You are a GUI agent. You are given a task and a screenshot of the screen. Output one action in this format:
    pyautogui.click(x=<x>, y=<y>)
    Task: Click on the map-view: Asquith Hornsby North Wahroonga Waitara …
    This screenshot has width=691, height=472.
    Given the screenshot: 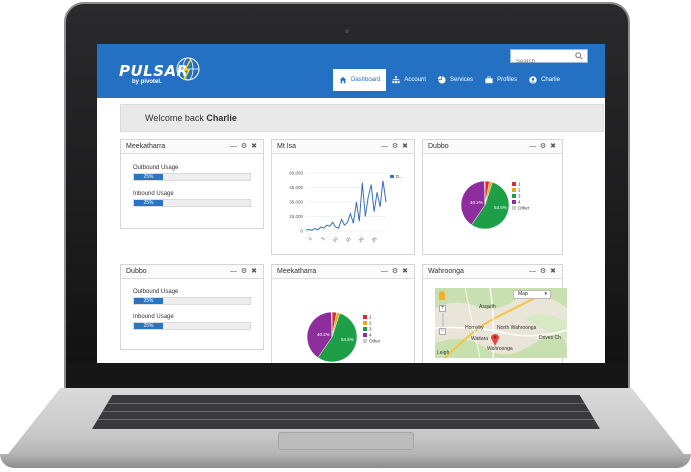 What is the action you would take?
    pyautogui.click(x=501, y=323)
    